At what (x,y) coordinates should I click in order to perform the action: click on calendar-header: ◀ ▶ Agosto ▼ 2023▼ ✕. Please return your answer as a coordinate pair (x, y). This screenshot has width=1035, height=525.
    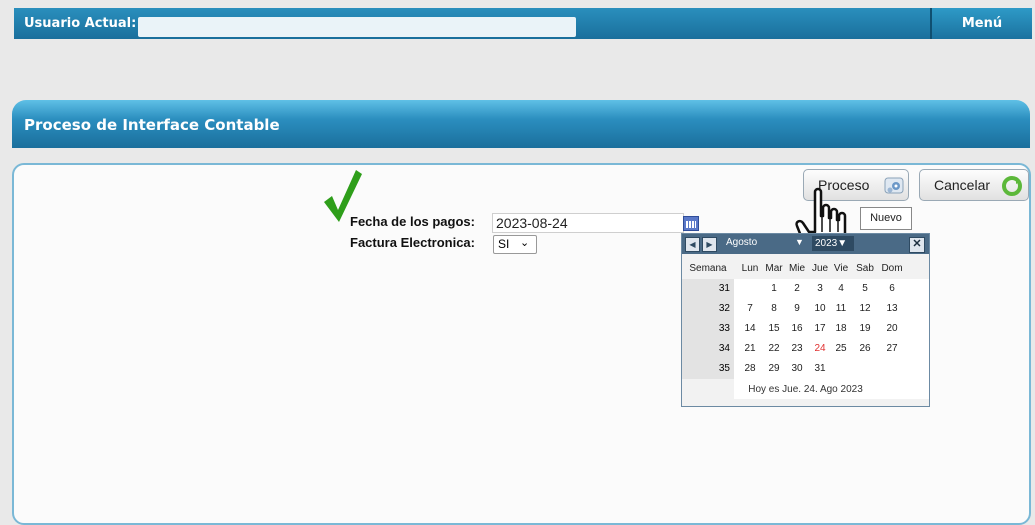
    Looking at the image, I should click on (805, 244).